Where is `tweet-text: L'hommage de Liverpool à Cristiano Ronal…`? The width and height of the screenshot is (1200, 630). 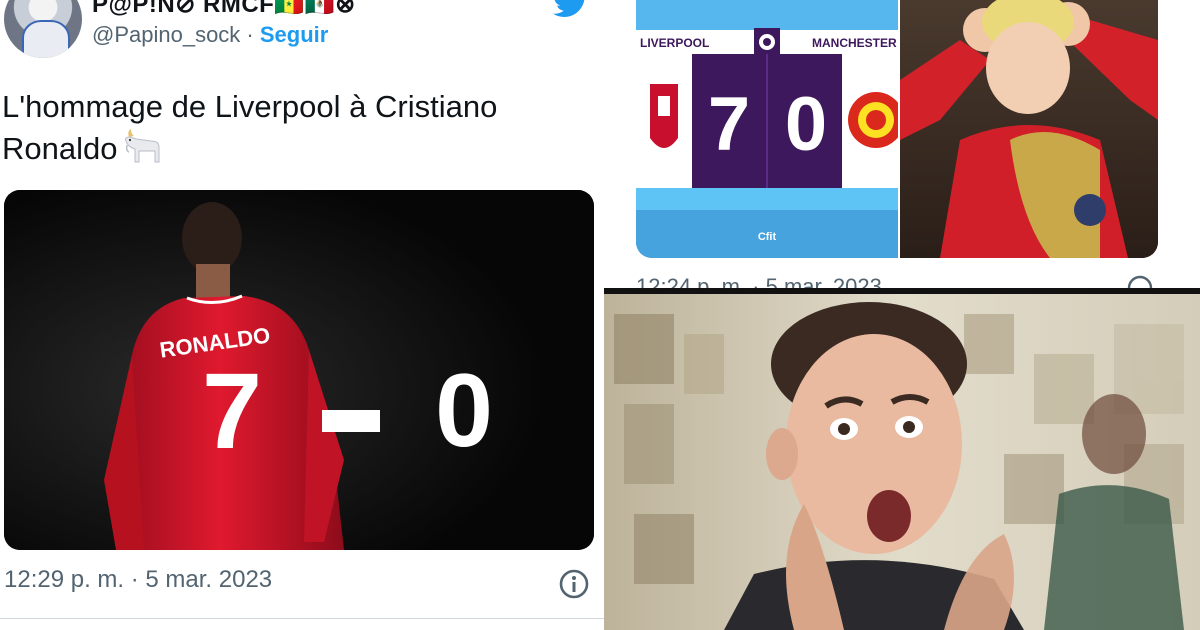 tweet-text: L'hommage de Liverpool à Cristiano Ronal… is located at coordinates (297, 128).